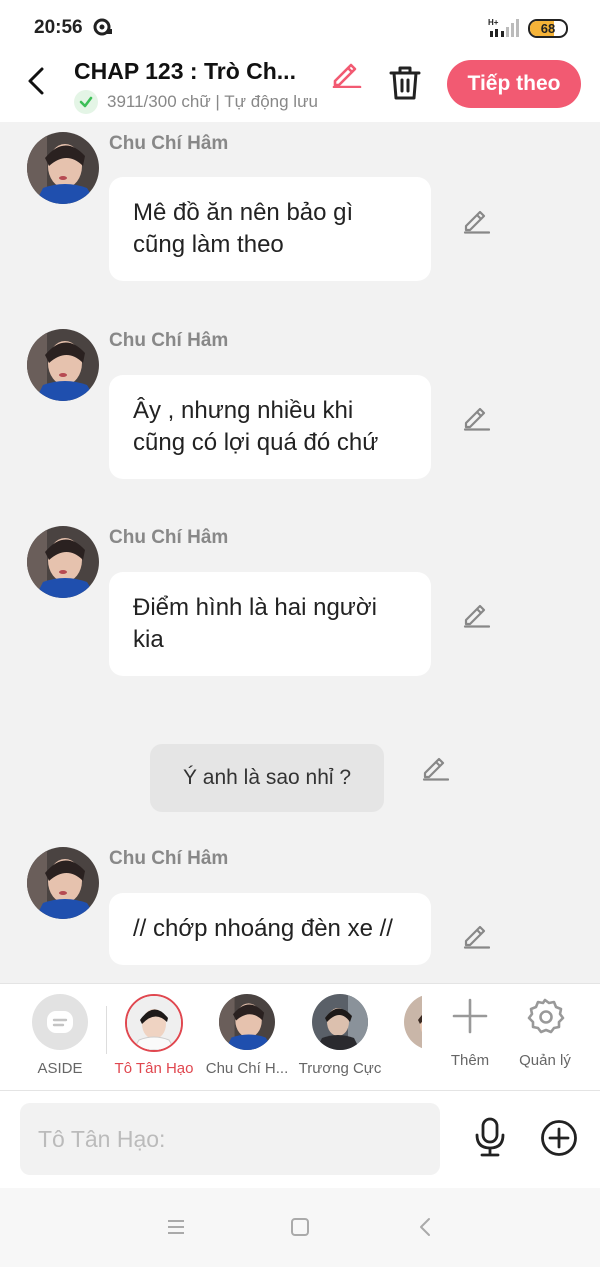 The width and height of the screenshot is (600, 1267). I want to click on character-name: Tô Tân Hạo, so click(154, 1068).